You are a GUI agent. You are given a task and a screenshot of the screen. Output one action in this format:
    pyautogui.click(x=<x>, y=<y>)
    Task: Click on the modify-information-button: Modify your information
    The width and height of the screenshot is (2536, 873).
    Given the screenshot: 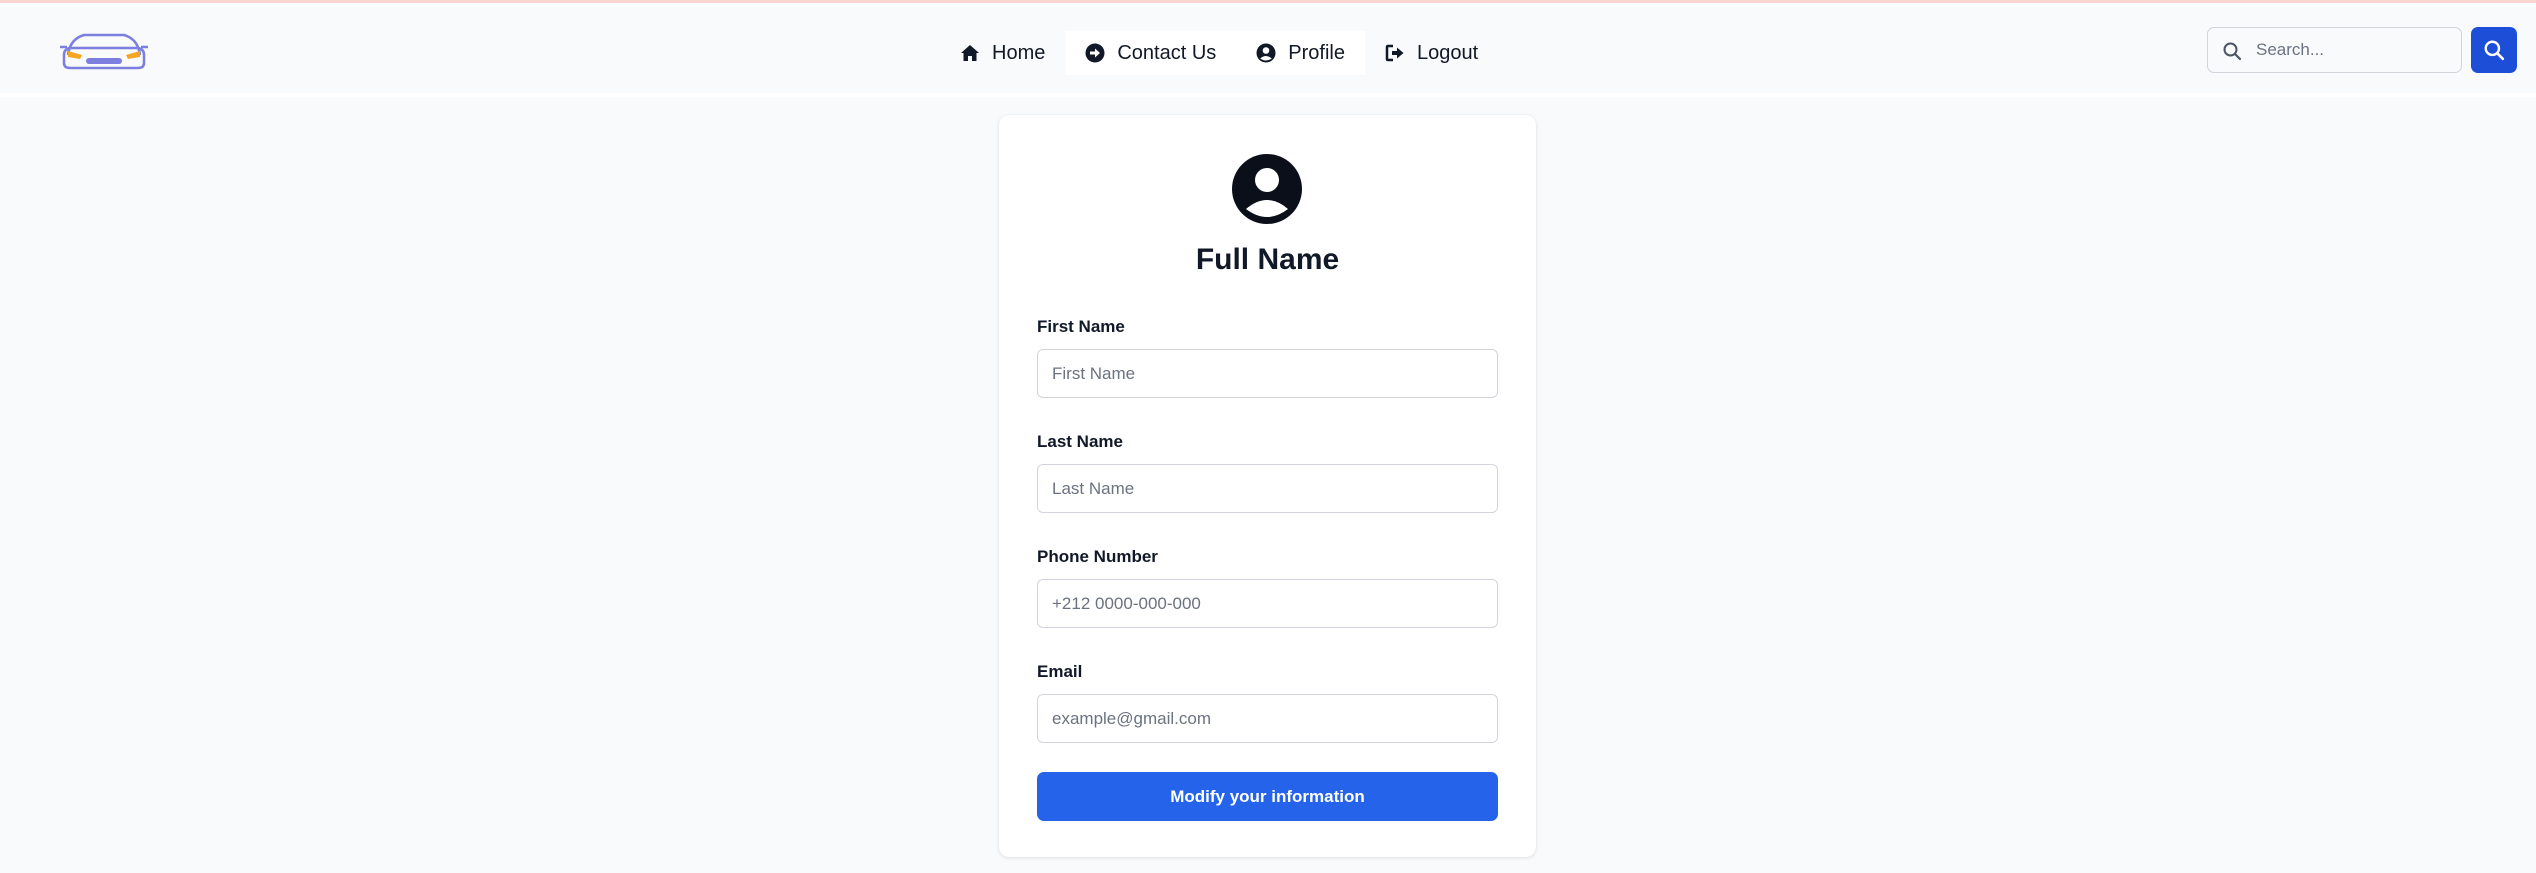 What is the action you would take?
    pyautogui.click(x=1267, y=796)
    